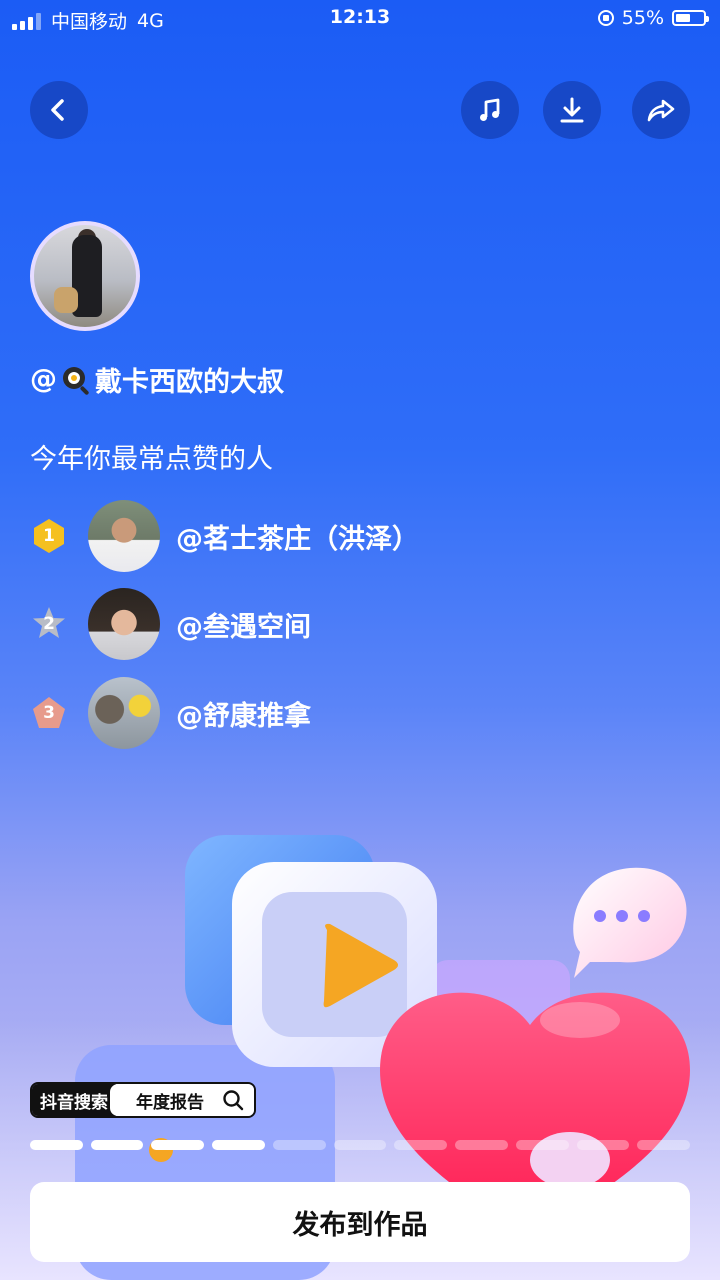 The image size is (720, 1280). I want to click on rank-badge-3: 3, so click(49, 713).